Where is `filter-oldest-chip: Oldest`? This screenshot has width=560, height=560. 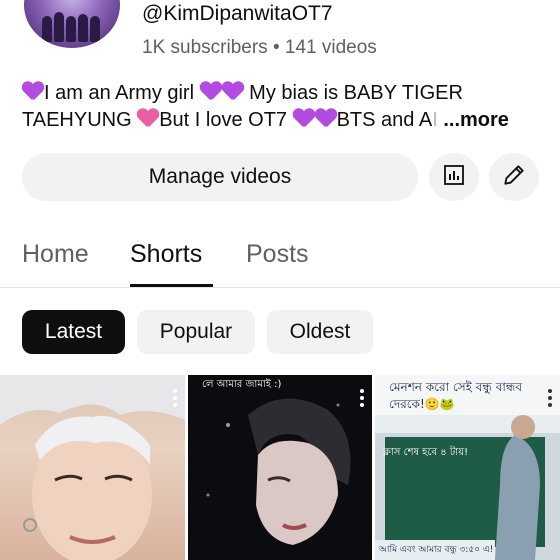
filter-oldest-chip: Oldest is located at coordinates (320, 332).